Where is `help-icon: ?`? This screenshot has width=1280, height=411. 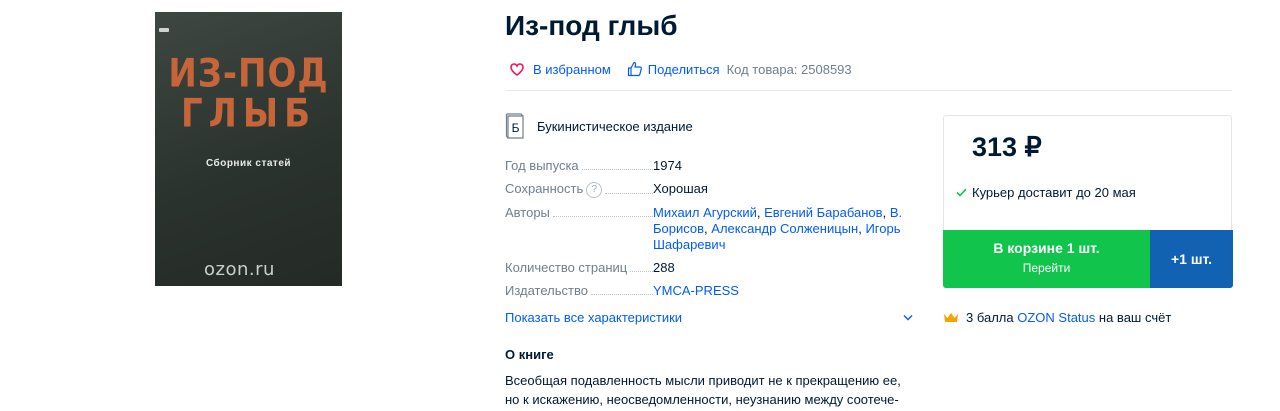
help-icon: ? is located at coordinates (594, 189).